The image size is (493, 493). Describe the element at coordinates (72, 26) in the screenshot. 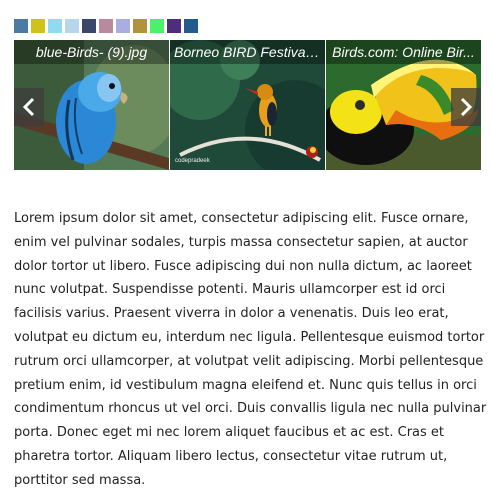

I see `color-swatch-pale-blue` at that location.